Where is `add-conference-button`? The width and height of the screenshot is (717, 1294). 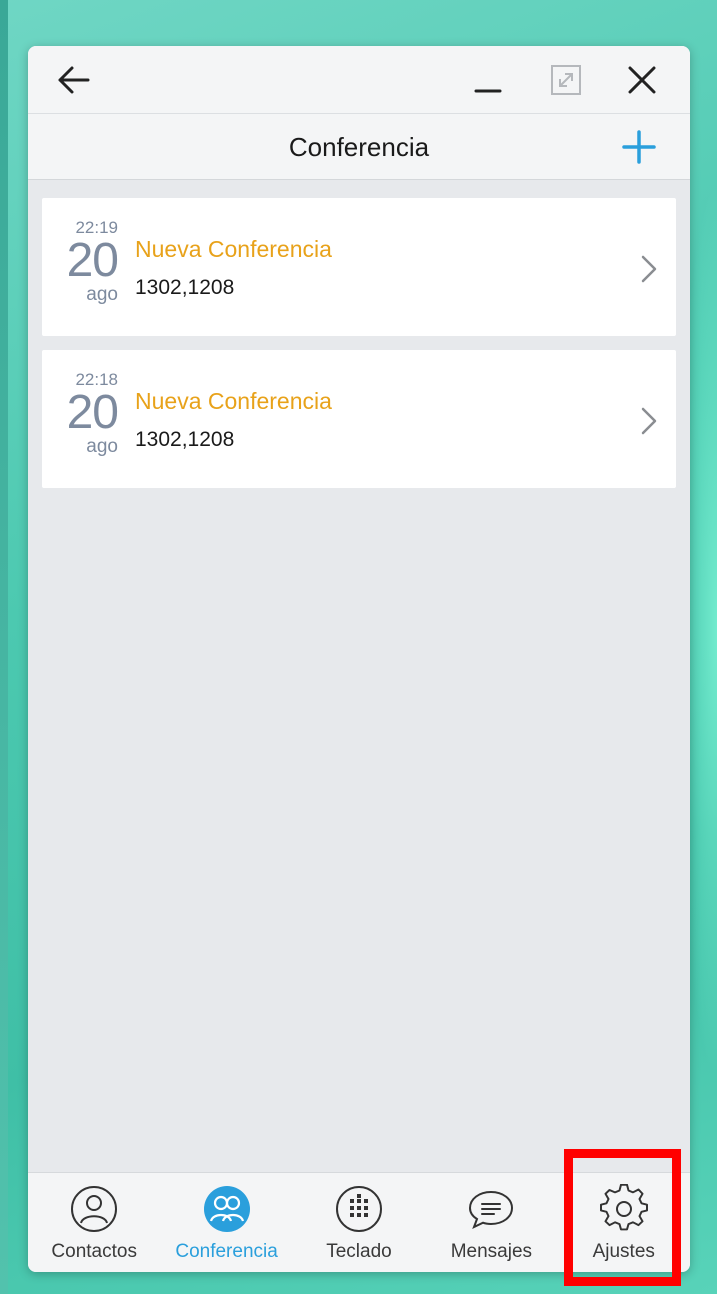
add-conference-button is located at coordinates (639, 147).